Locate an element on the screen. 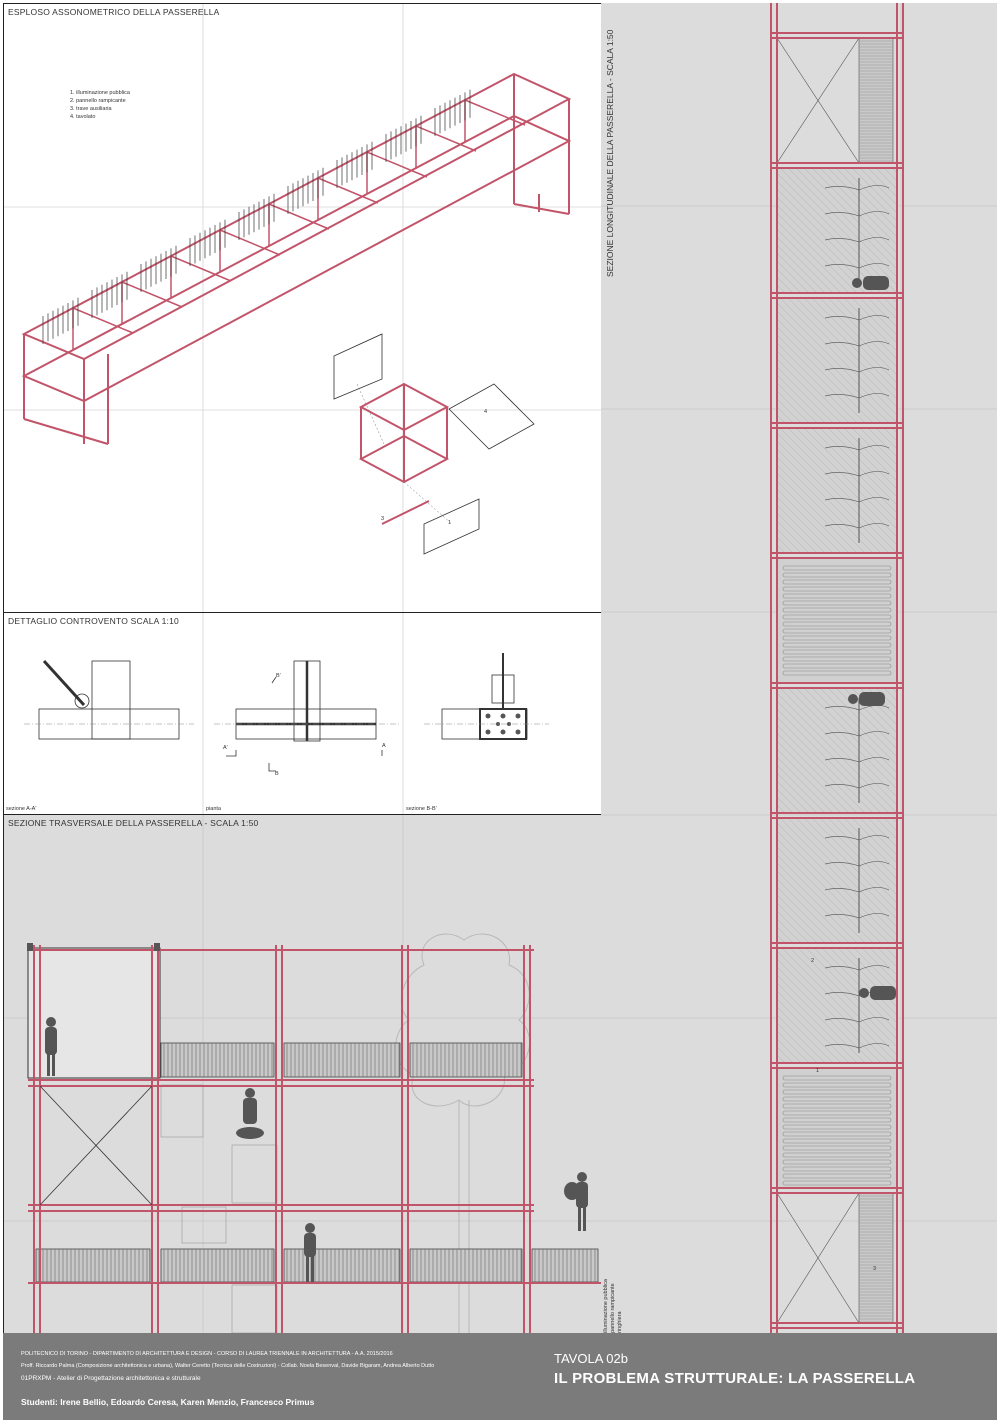  longitudinal-callout-3: 3 is located at coordinates (875, 1269).